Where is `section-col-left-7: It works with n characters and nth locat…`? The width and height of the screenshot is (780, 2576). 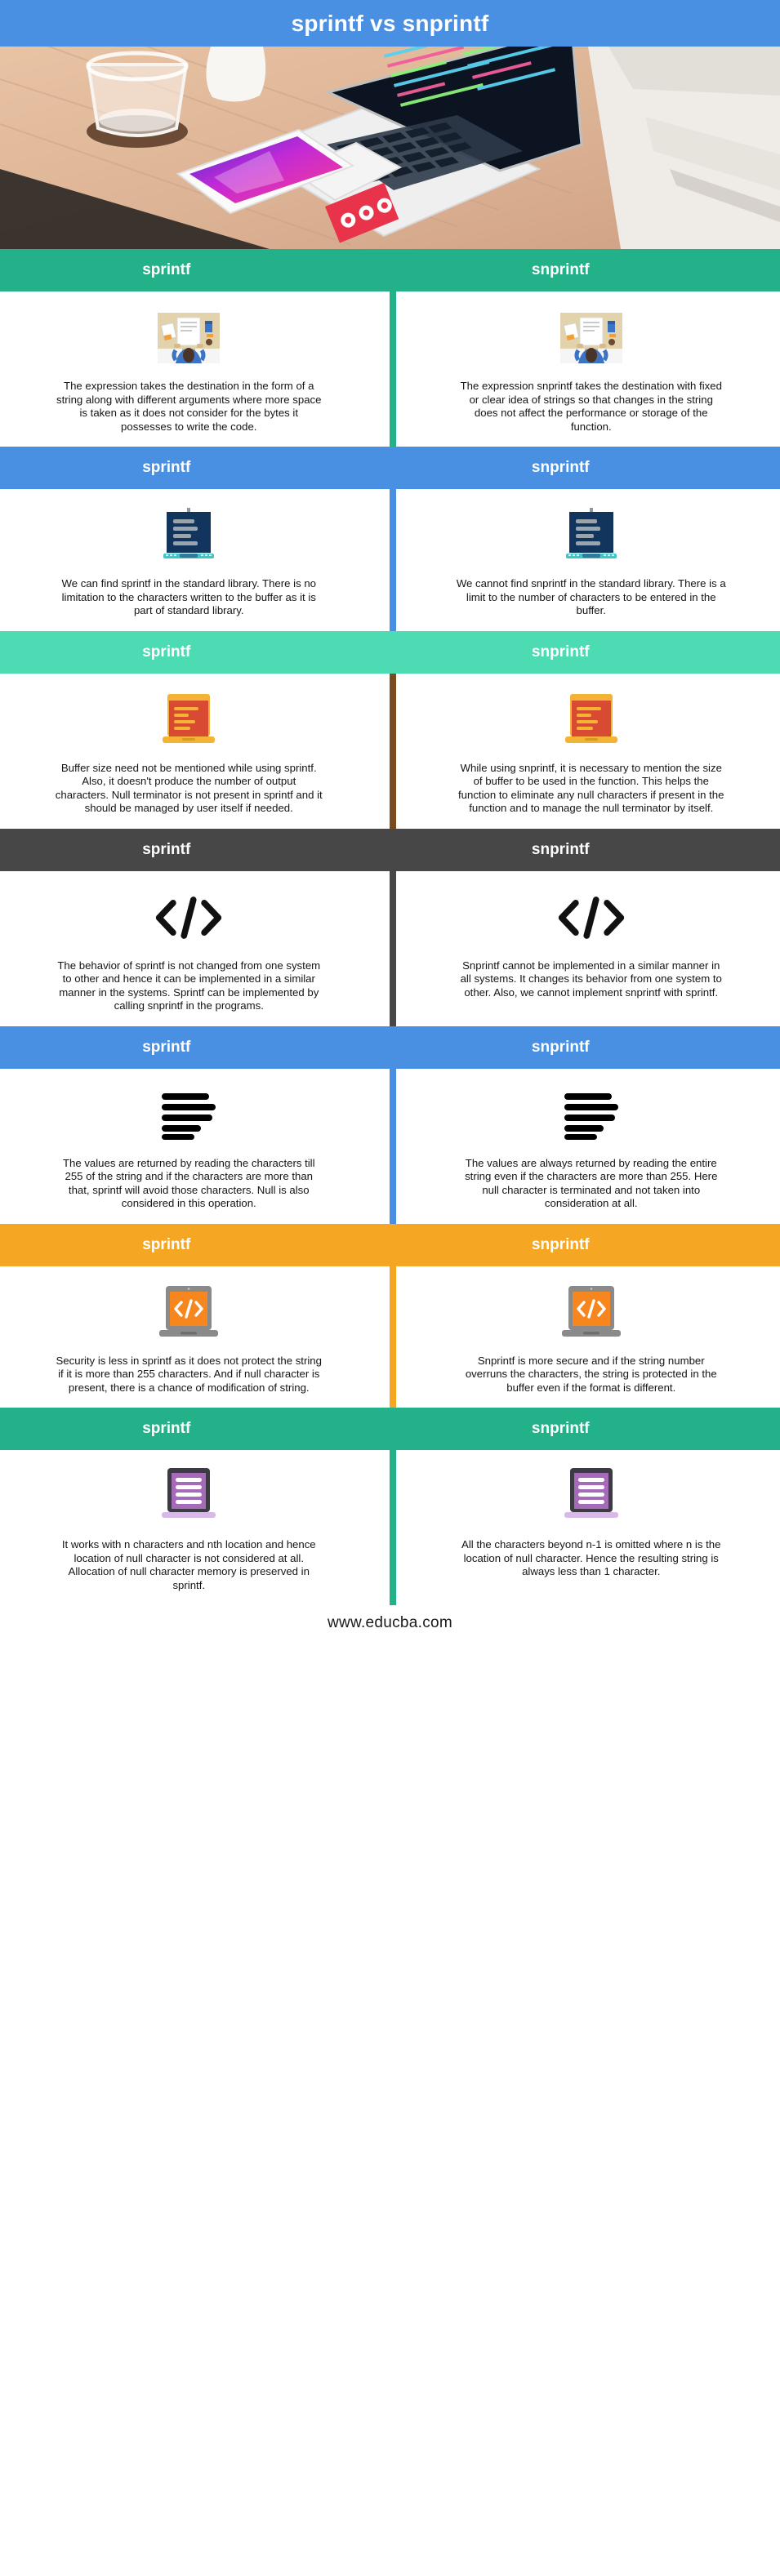 section-col-left-7: It works with n characters and nth locat… is located at coordinates (195, 1527).